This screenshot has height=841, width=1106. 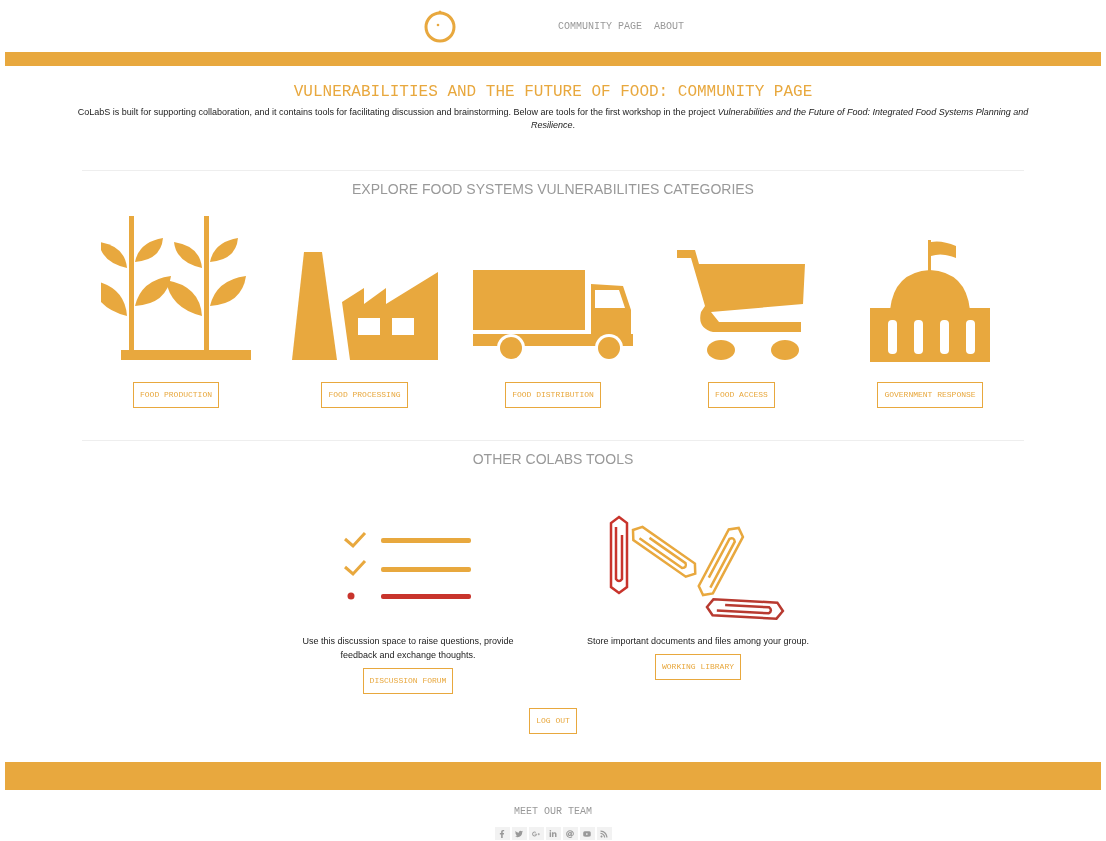 What do you see at coordinates (741, 395) in the screenshot?
I see `category-button: FOOD ACCESS` at bounding box center [741, 395].